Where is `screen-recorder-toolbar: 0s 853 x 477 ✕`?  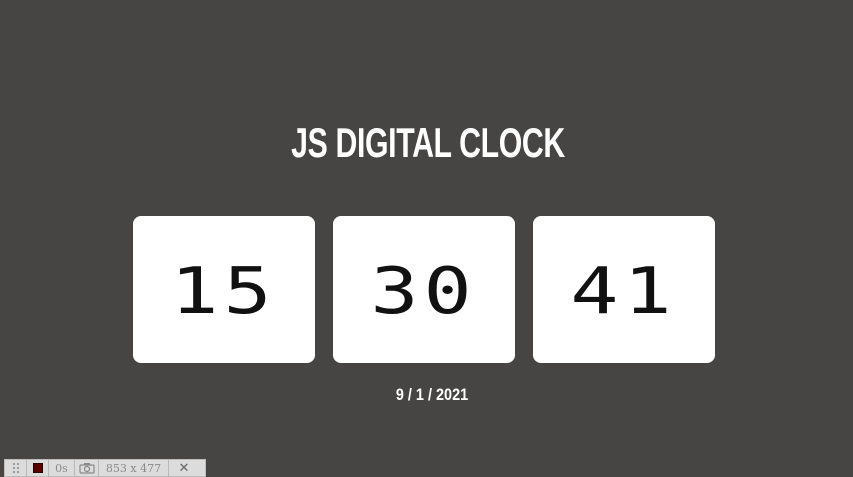
screen-recorder-toolbar: 0s 853 x 477 ✕ is located at coordinates (105, 468).